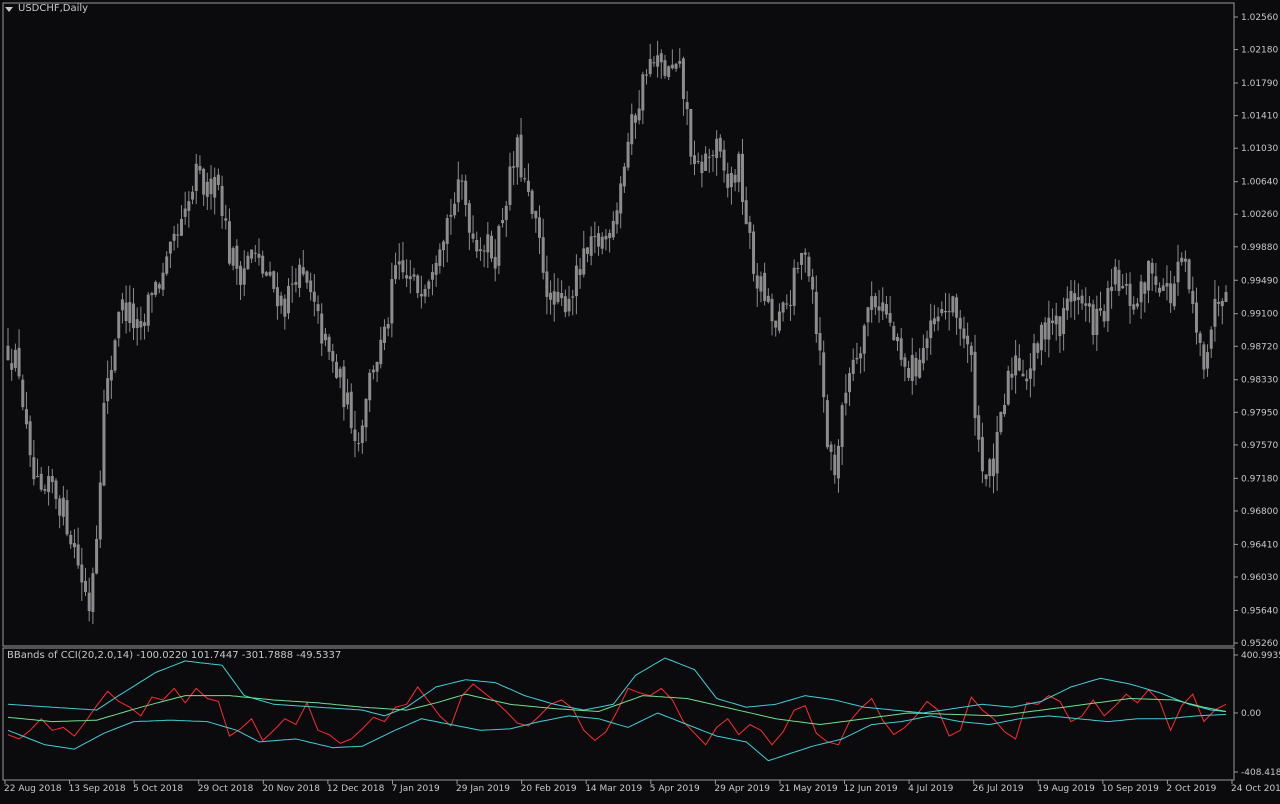 The height and width of the screenshot is (804, 1280). I want to click on price-axis-label: 1.01410, so click(1259, 117).